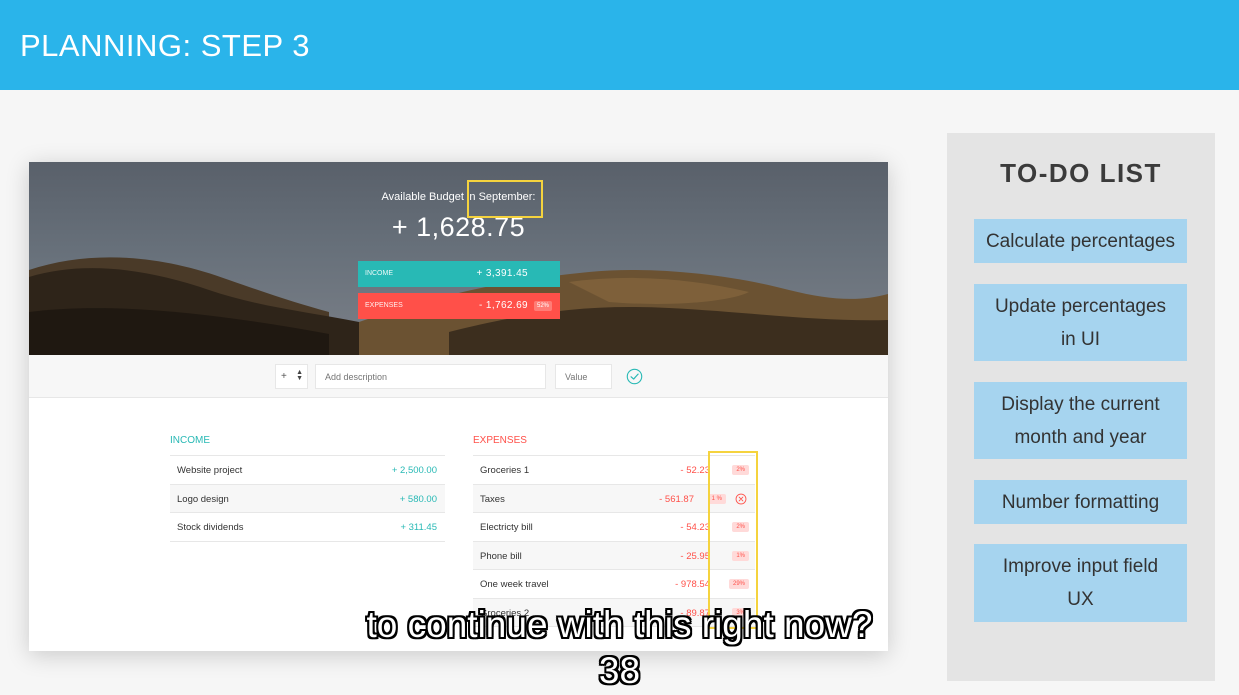  What do you see at coordinates (676, 499) in the screenshot?
I see `expense-value: - 561.87` at bounding box center [676, 499].